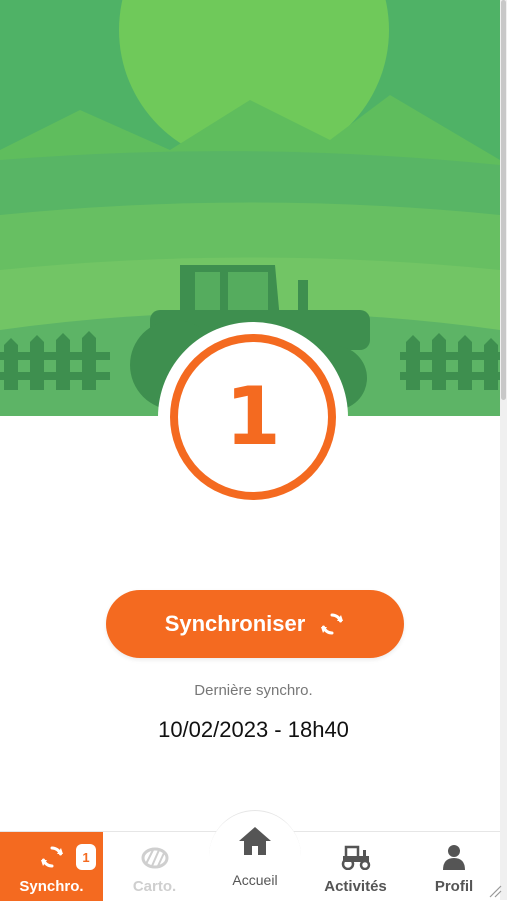 This screenshot has height=903, width=507. What do you see at coordinates (154, 886) in the screenshot?
I see `nav-label-carto: Carto.` at bounding box center [154, 886].